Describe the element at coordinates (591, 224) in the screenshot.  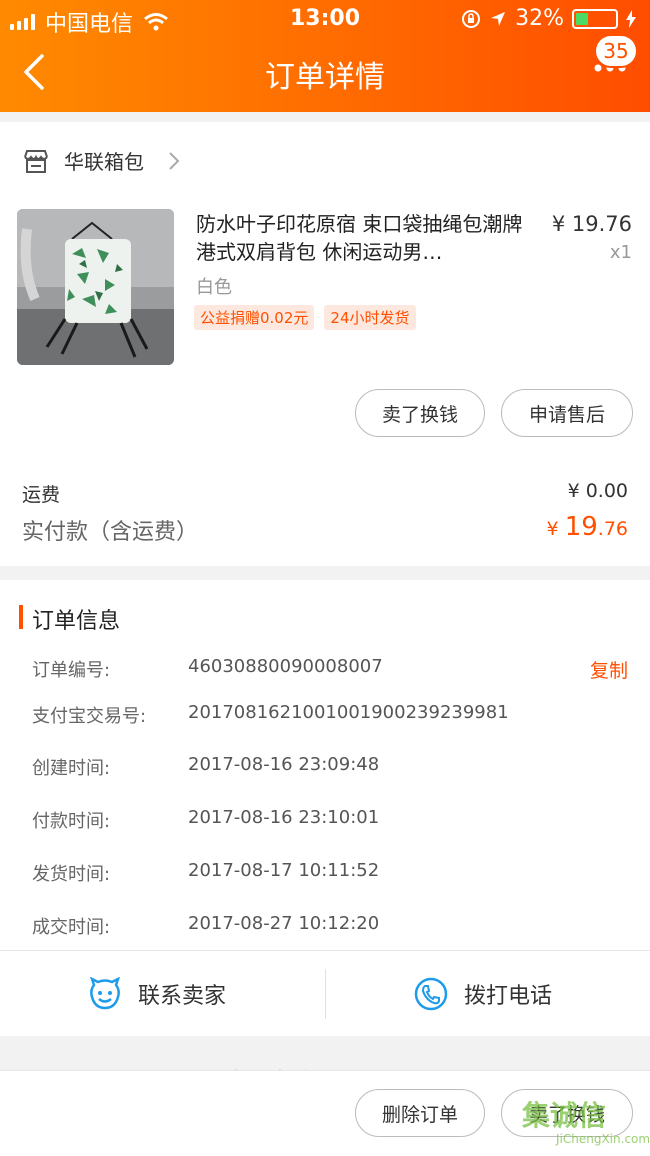
I see `product-price: ¥ 19.76` at that location.